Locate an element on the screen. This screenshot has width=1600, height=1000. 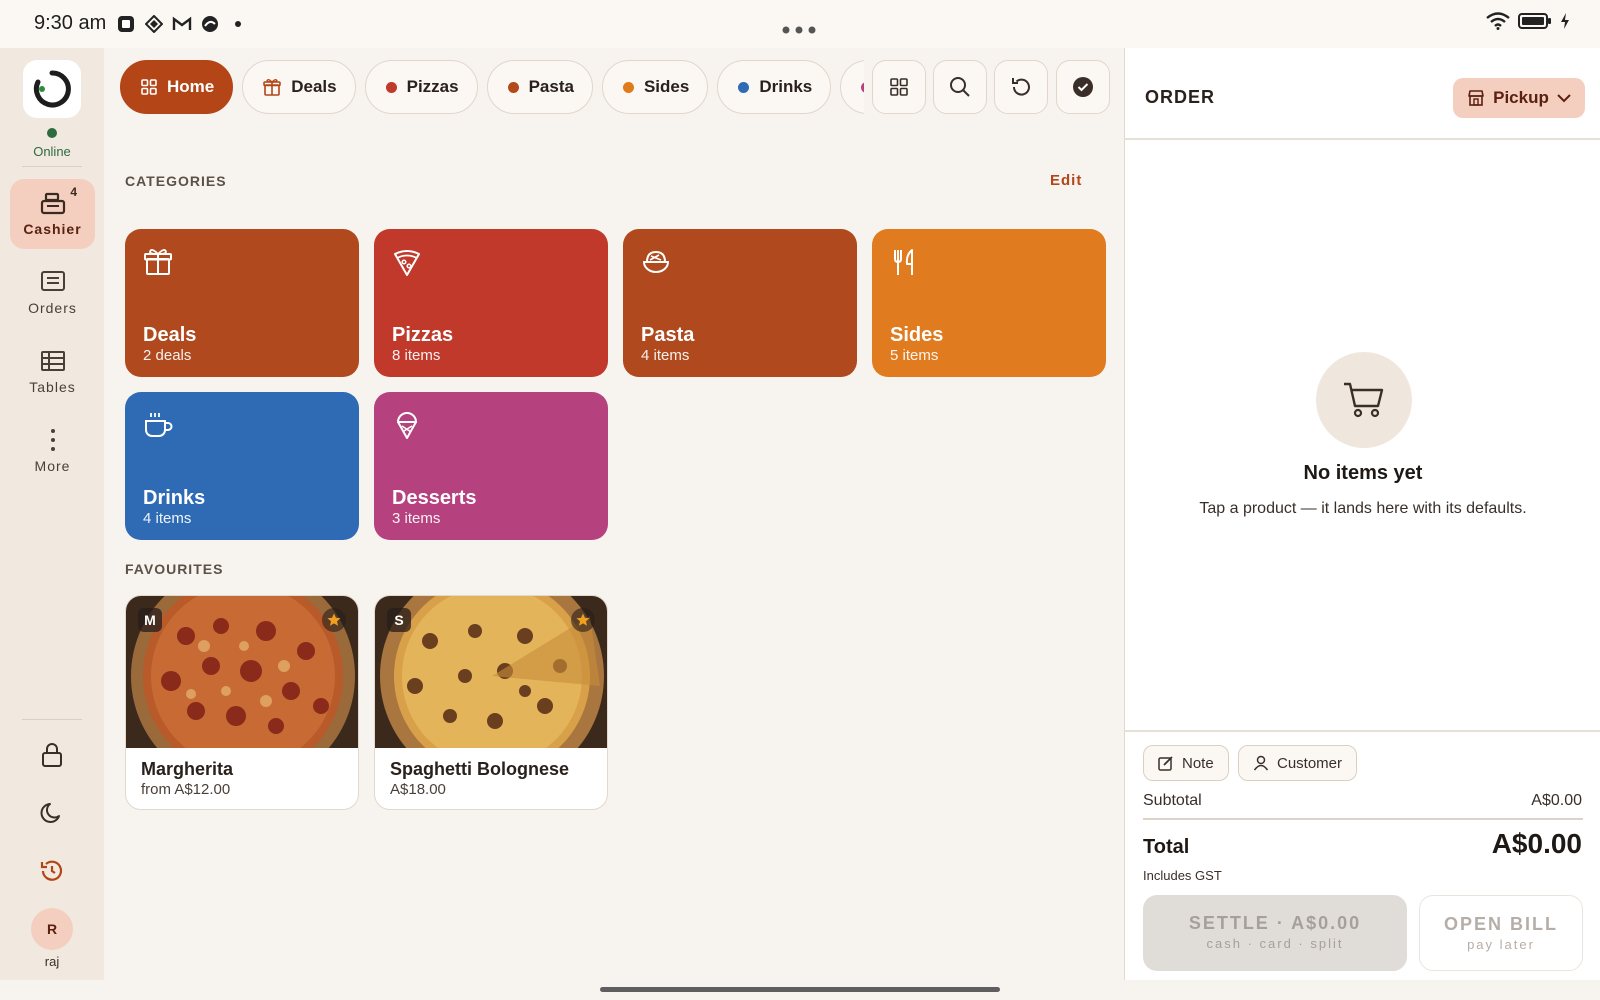
chip-deals: Deals is located at coordinates (299, 87).